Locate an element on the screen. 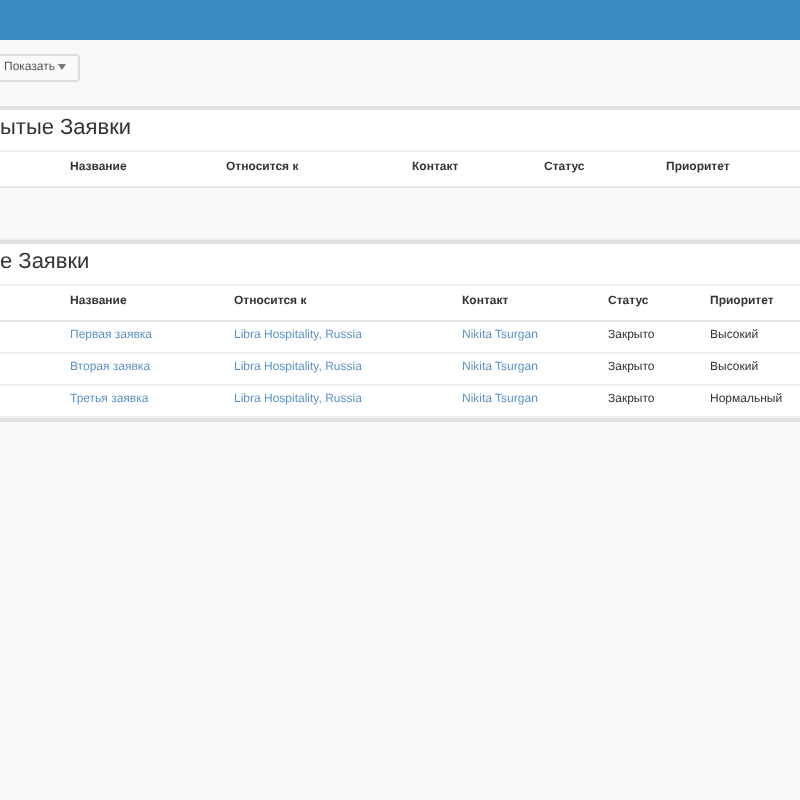 Image resolution: width=800 pixels, height=800 pixels. panel-title: е Заявки is located at coordinates (45, 262).